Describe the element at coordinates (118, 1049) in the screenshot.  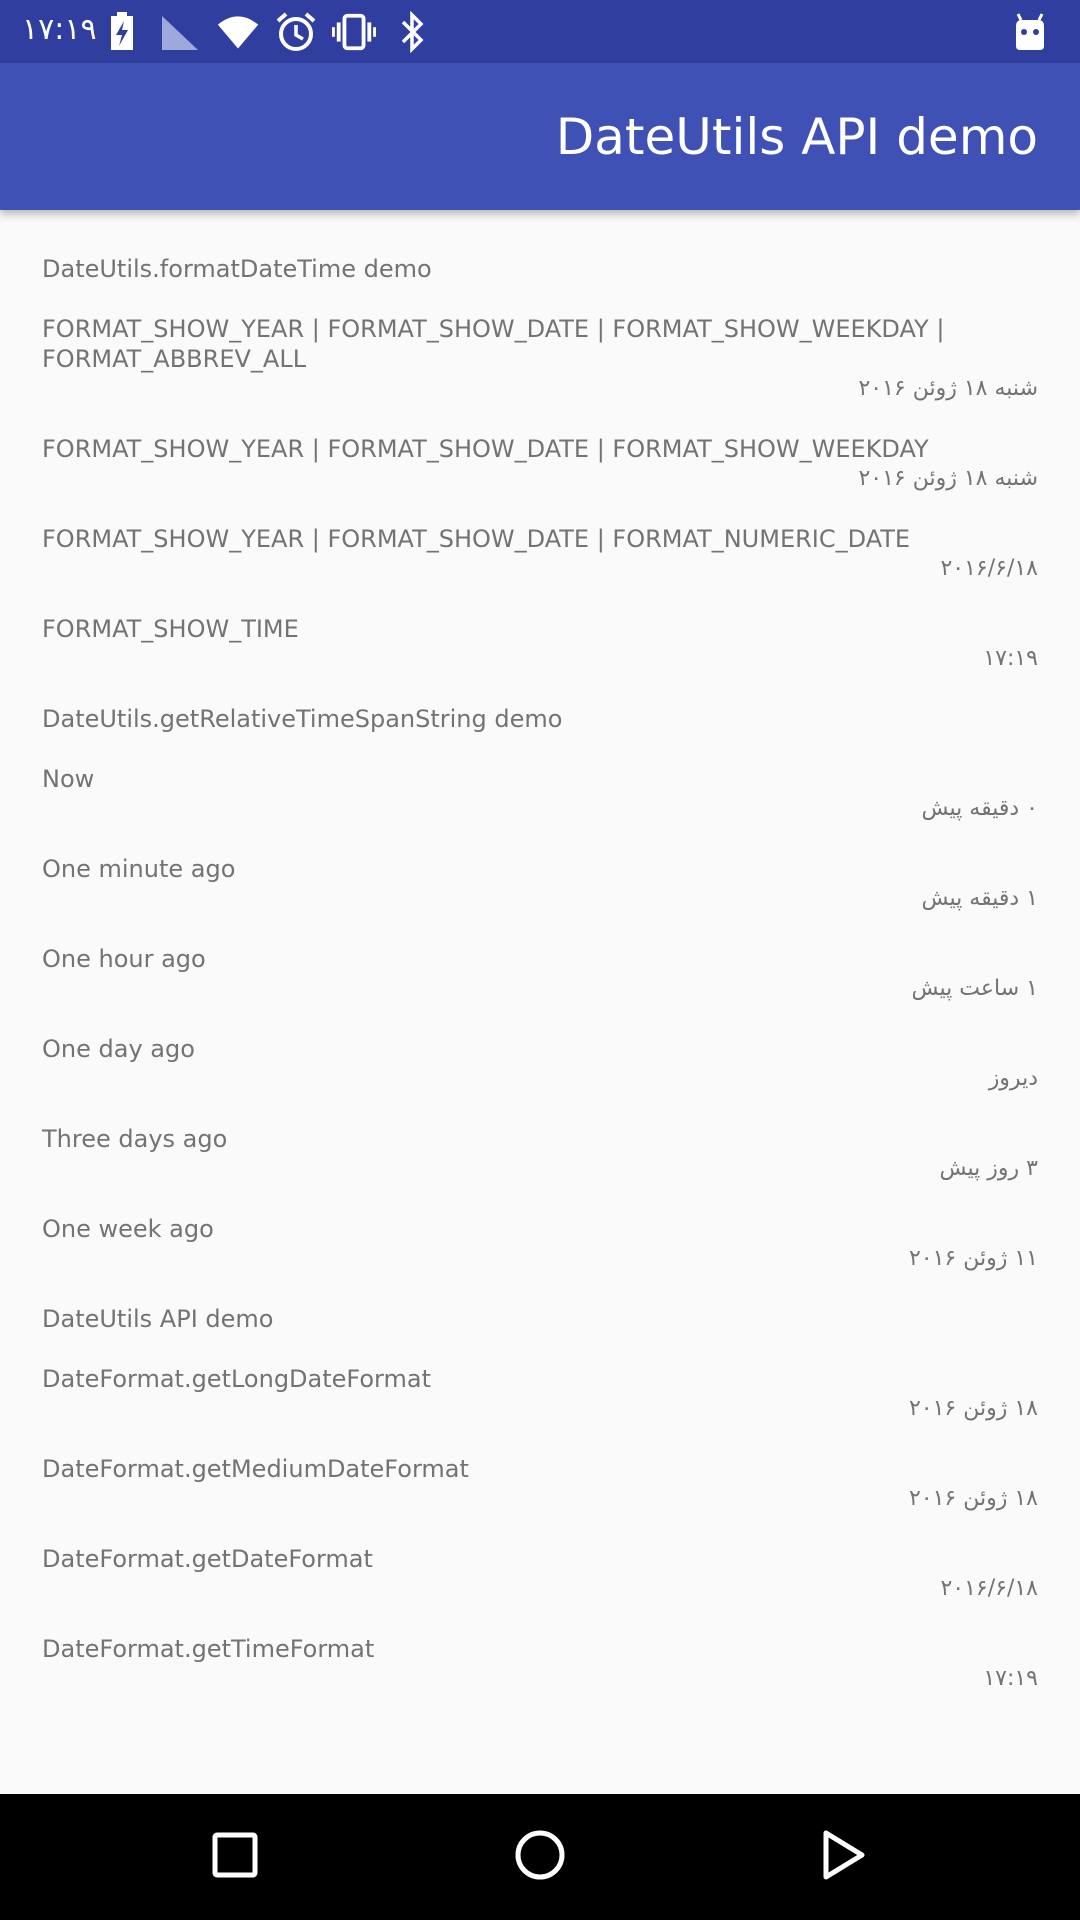
I see `list-item-label: One day ago` at that location.